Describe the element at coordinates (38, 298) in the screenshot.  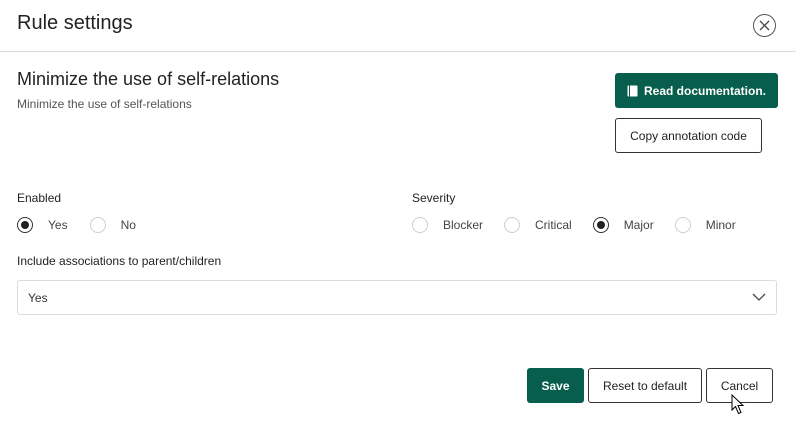
I see `associations-select-value: Yes` at that location.